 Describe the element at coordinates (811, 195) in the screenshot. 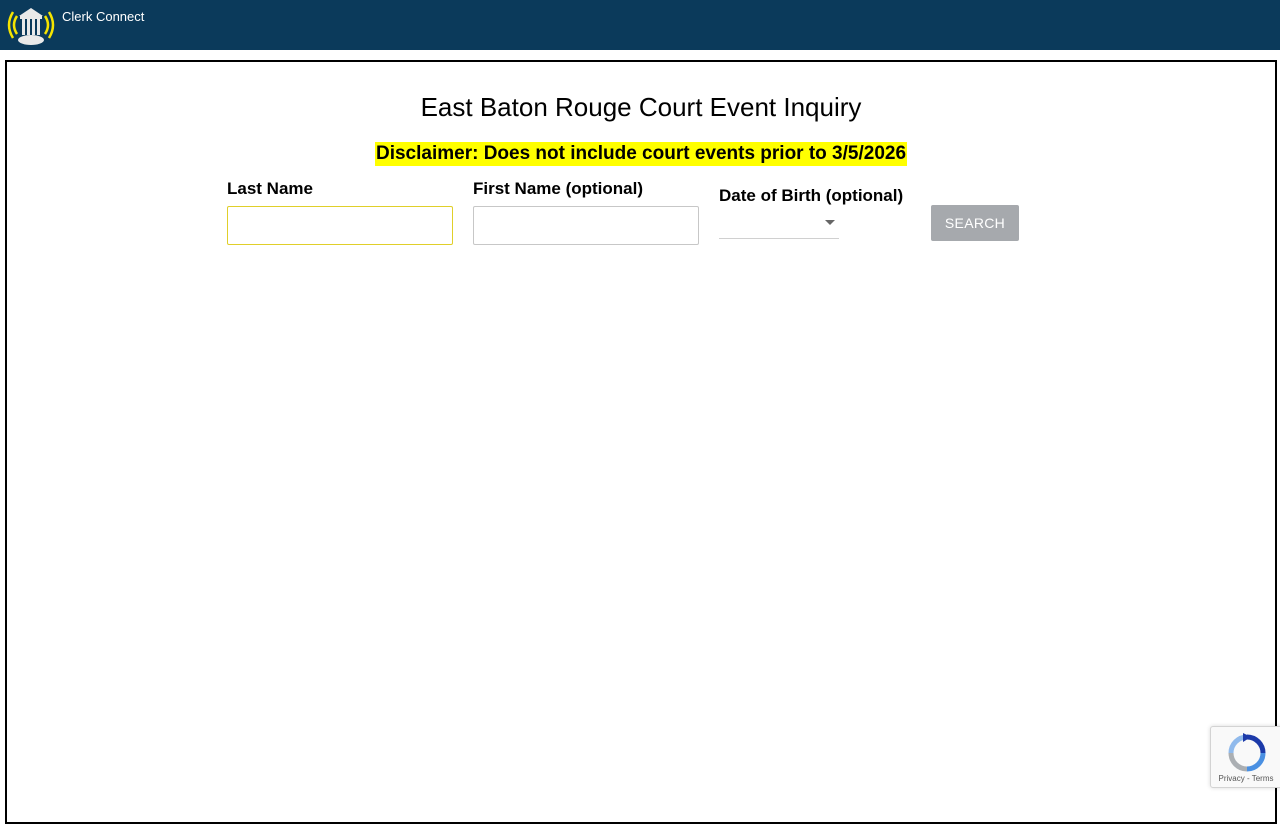

I see `dob-label: Date of Birth (optional)` at that location.